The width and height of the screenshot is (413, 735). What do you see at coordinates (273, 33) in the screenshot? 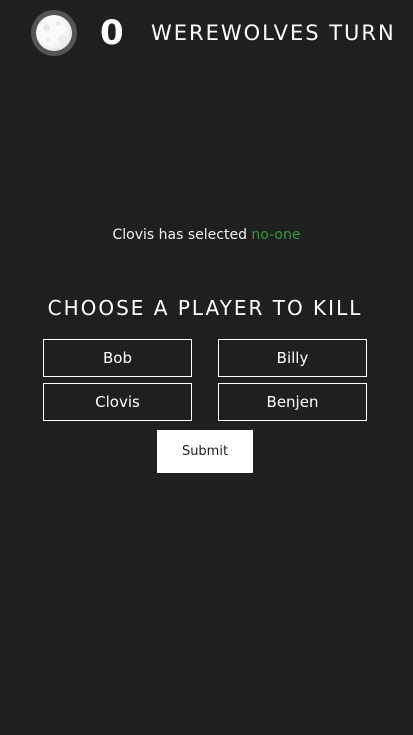
I see `turn-title: WEREWOLVES TURN` at bounding box center [273, 33].